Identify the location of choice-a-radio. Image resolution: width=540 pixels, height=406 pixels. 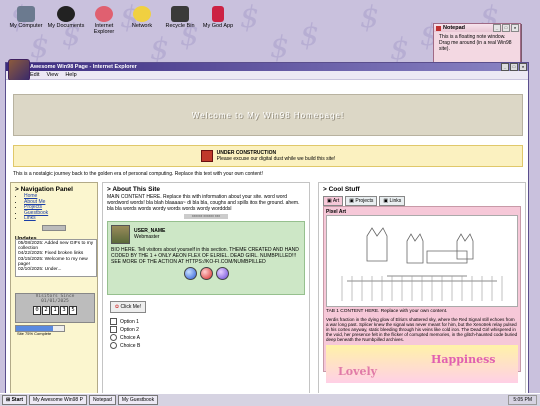
(113, 338).